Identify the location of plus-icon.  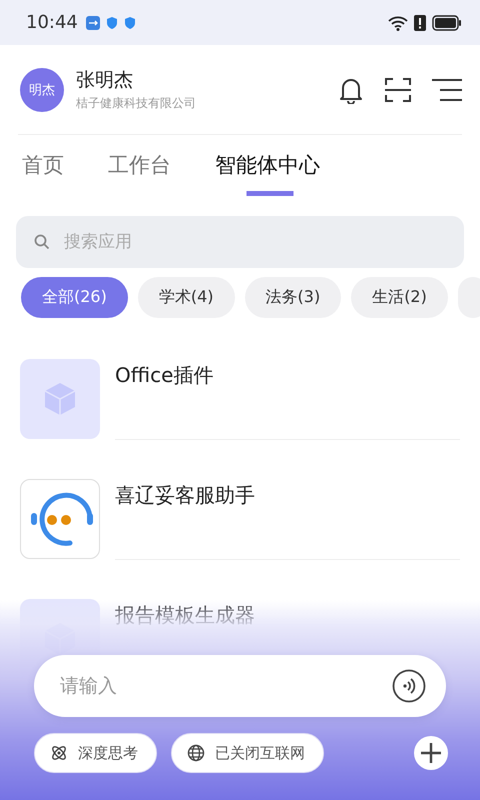
(431, 753).